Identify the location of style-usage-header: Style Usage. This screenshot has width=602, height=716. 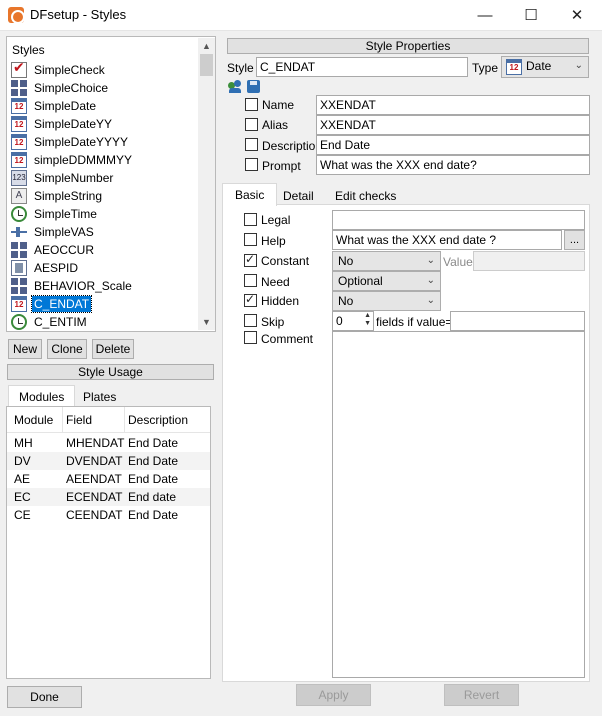
(110, 372).